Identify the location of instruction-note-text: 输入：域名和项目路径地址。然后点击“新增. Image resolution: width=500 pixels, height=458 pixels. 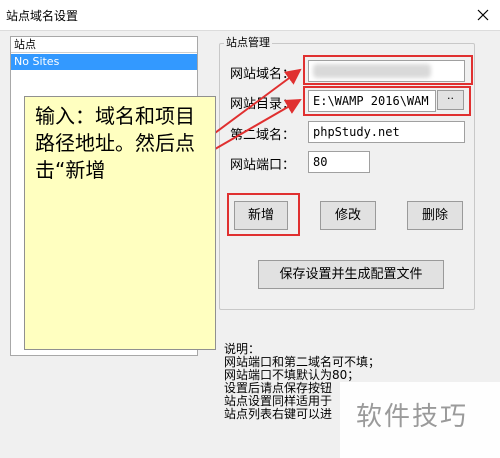
(115, 143).